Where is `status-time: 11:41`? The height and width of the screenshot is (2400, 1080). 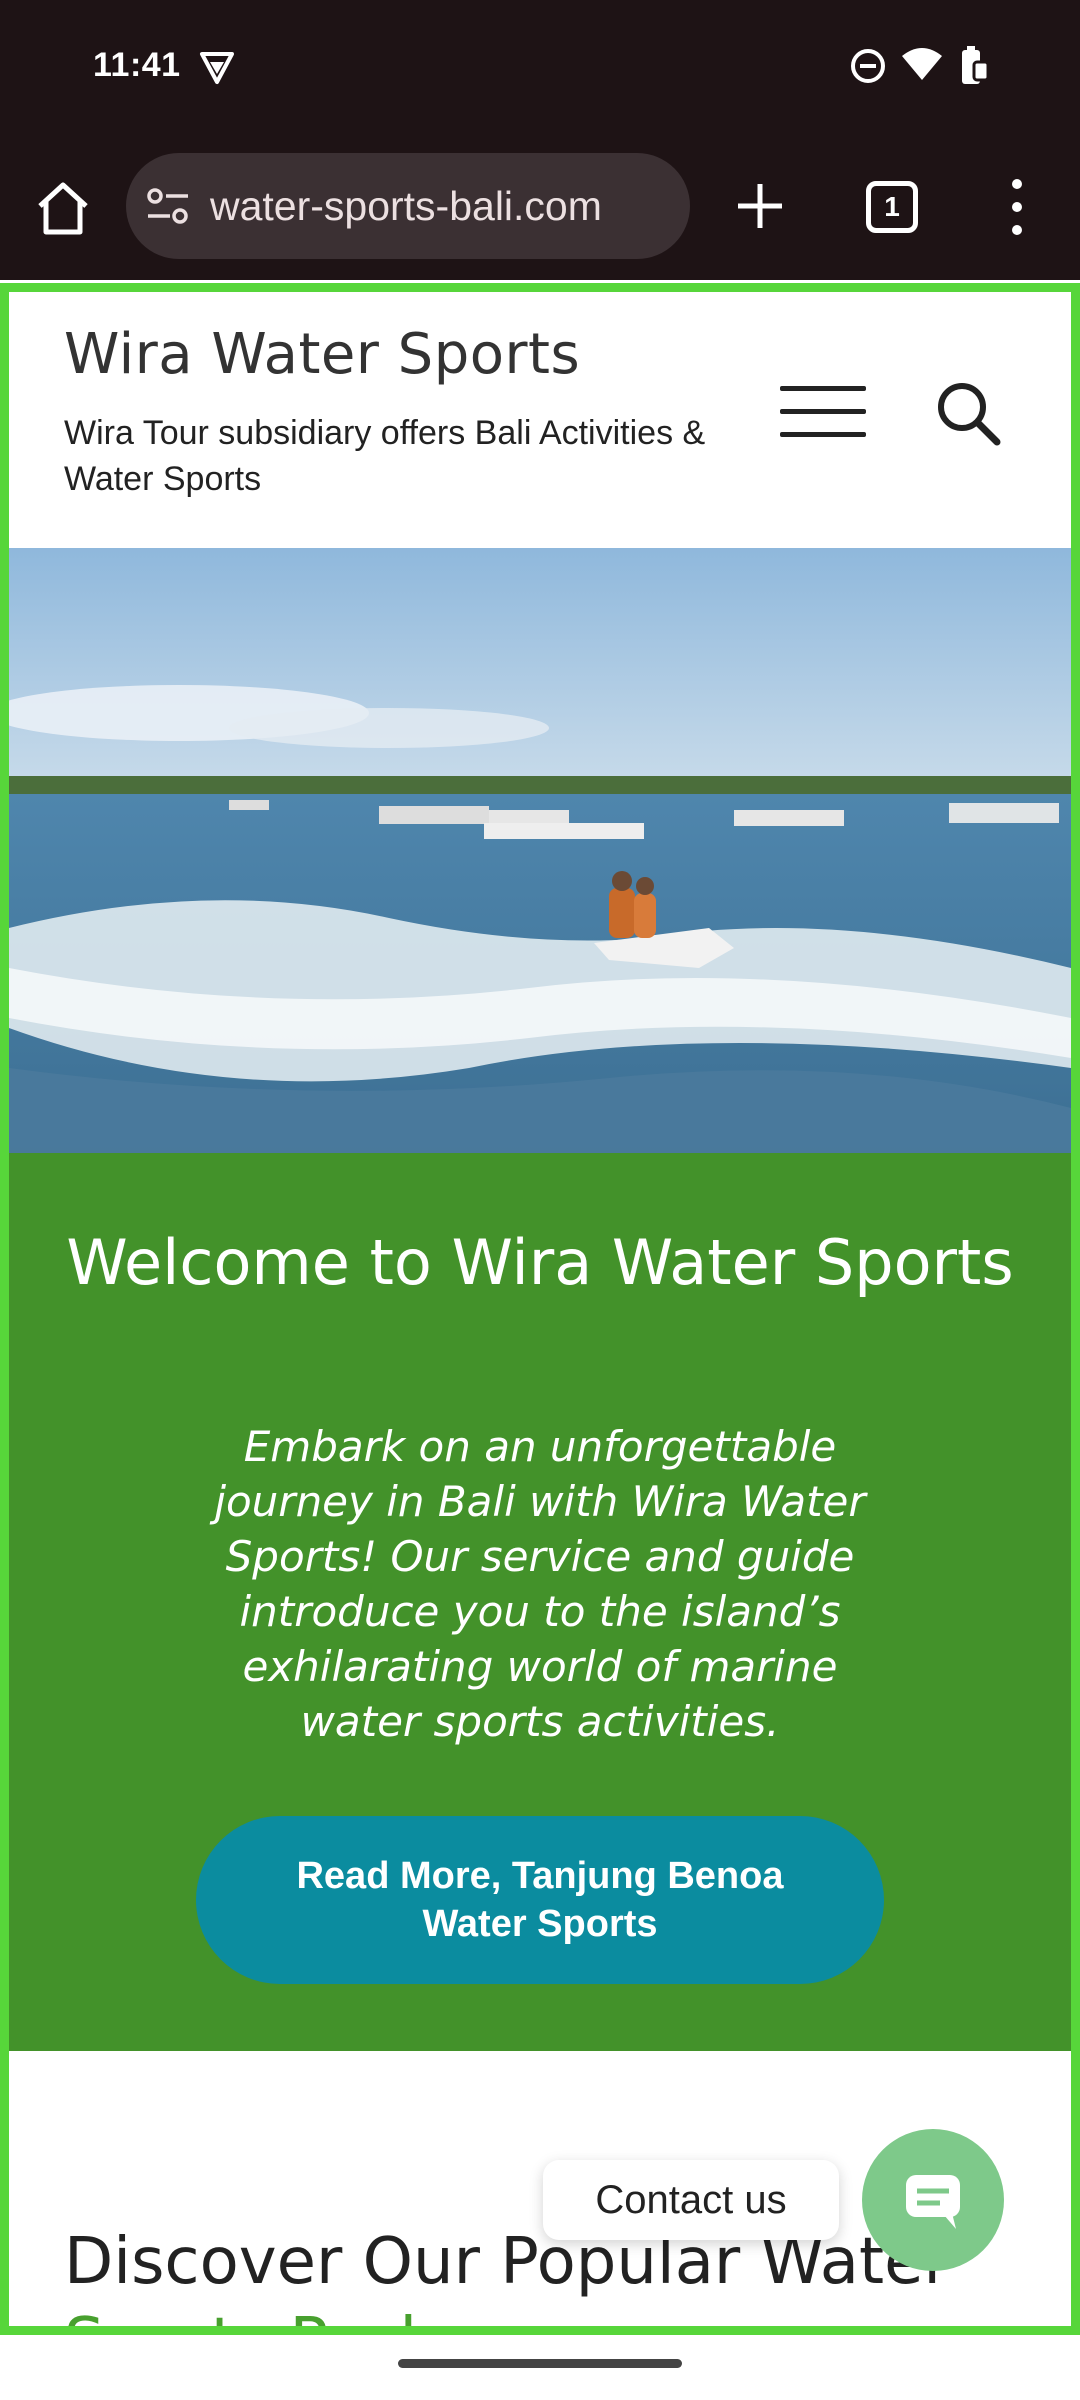 status-time: 11:41 is located at coordinates (137, 65).